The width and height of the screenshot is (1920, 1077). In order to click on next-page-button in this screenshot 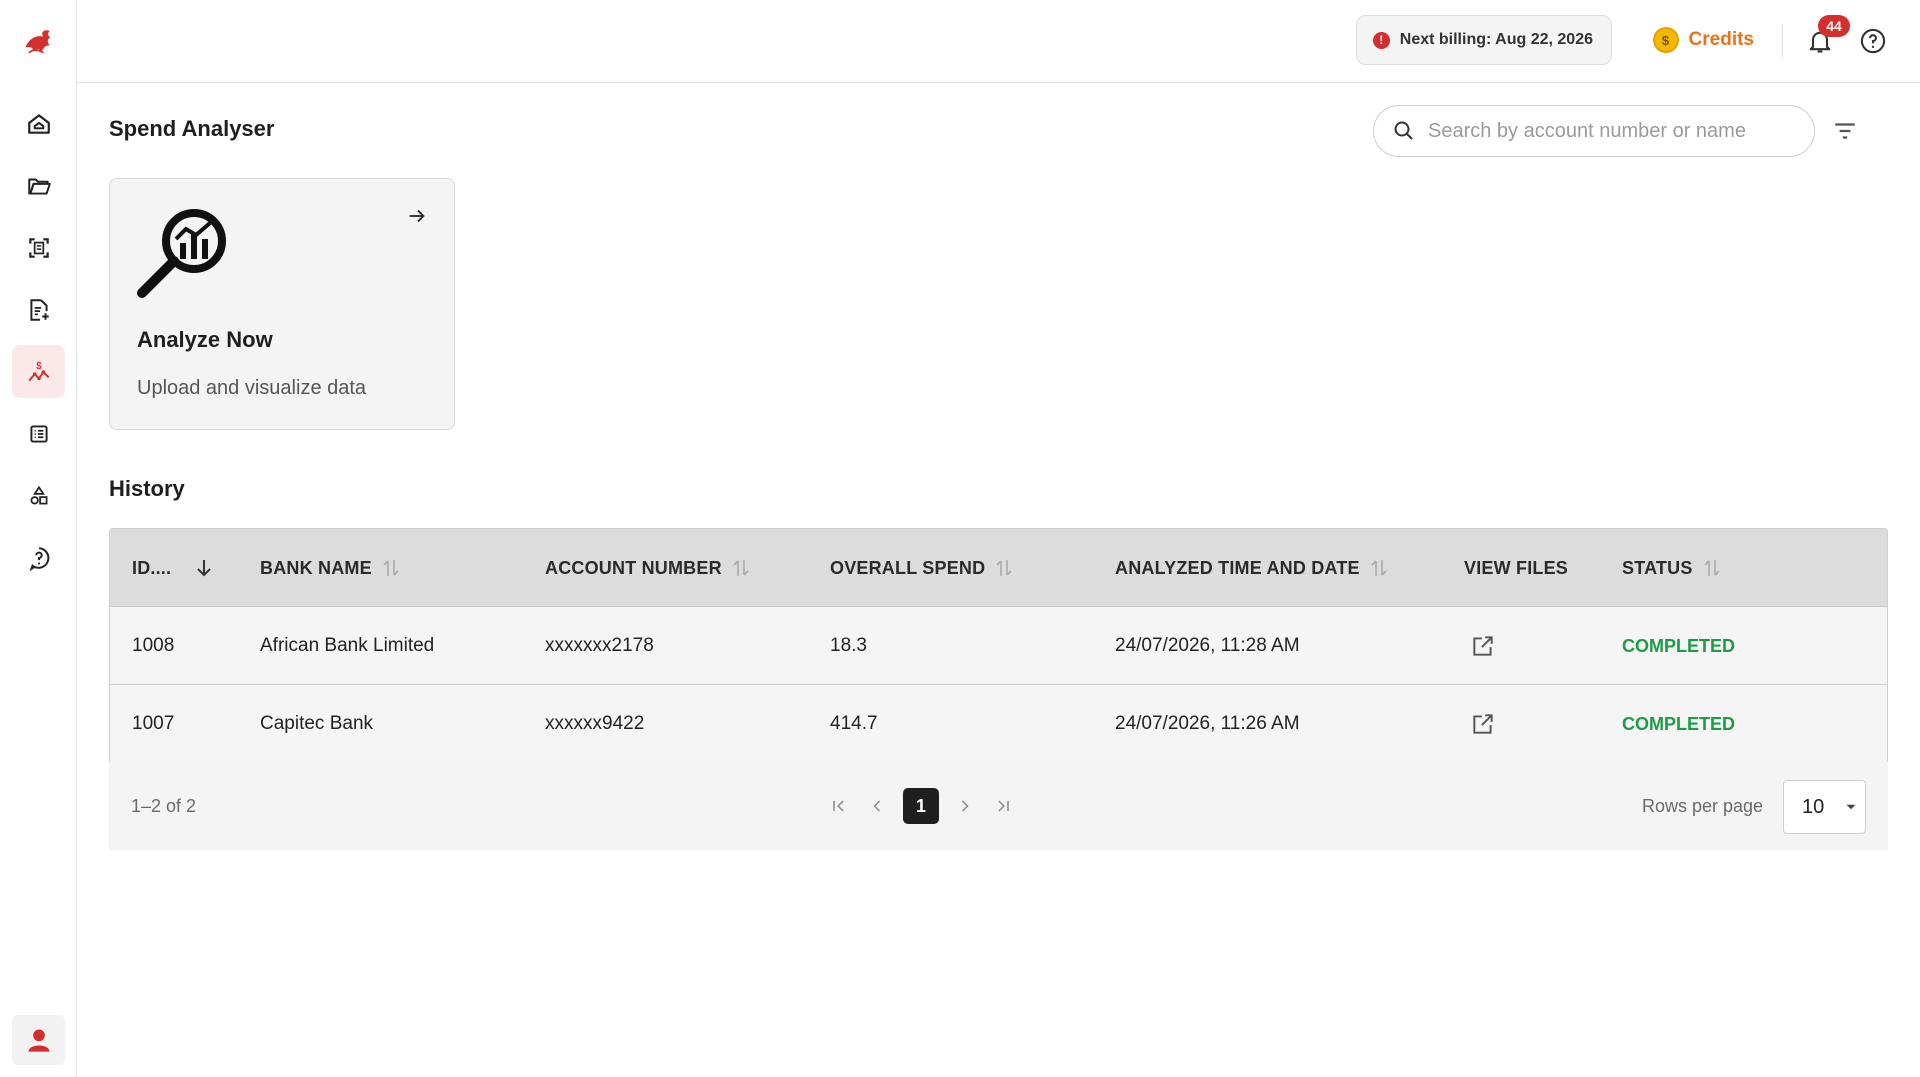, I will do `click(965, 806)`.